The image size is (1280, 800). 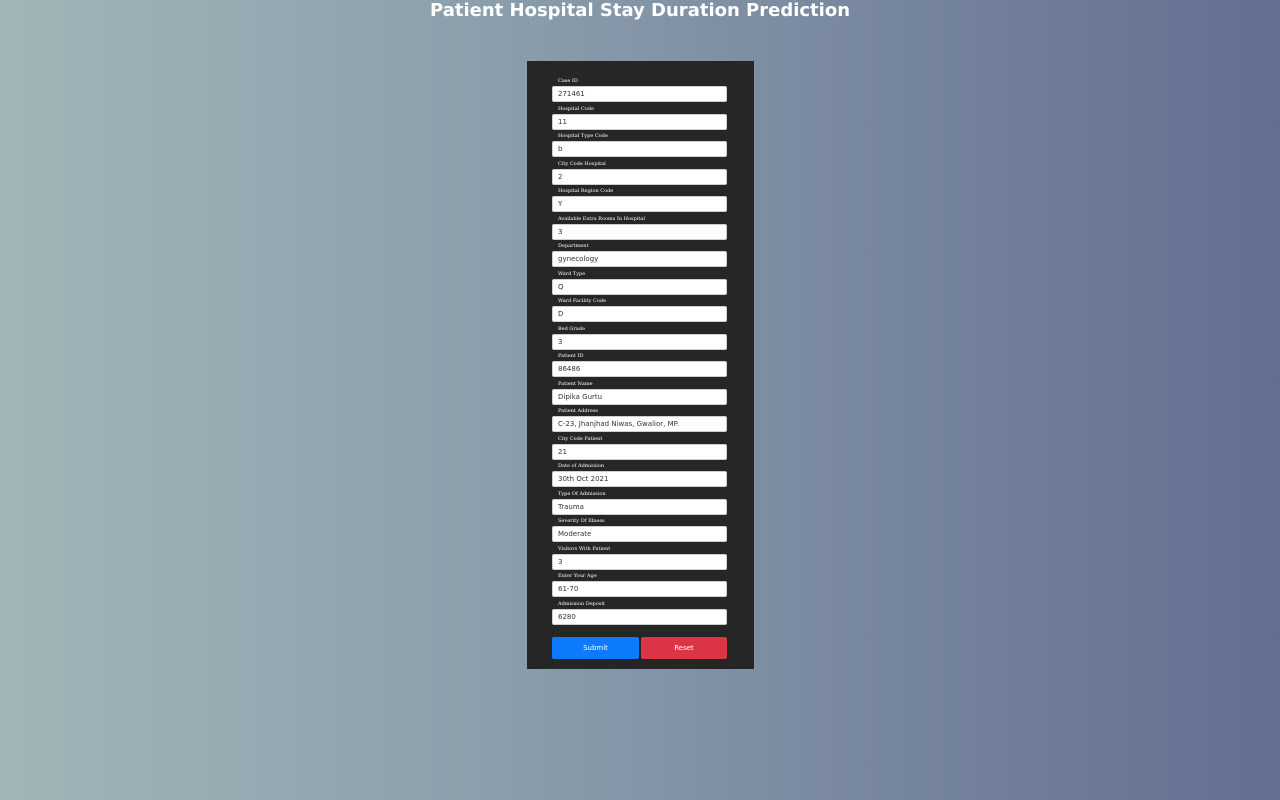 I want to click on city-code-patient-input, so click(x=639, y=451).